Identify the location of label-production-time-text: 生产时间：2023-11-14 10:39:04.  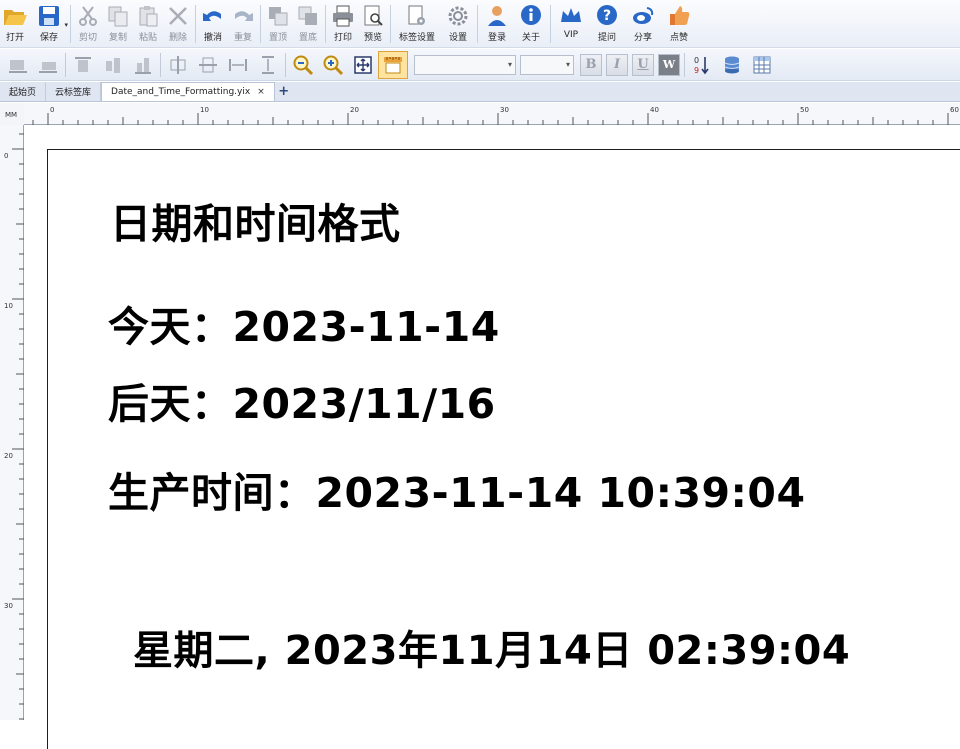
(457, 489).